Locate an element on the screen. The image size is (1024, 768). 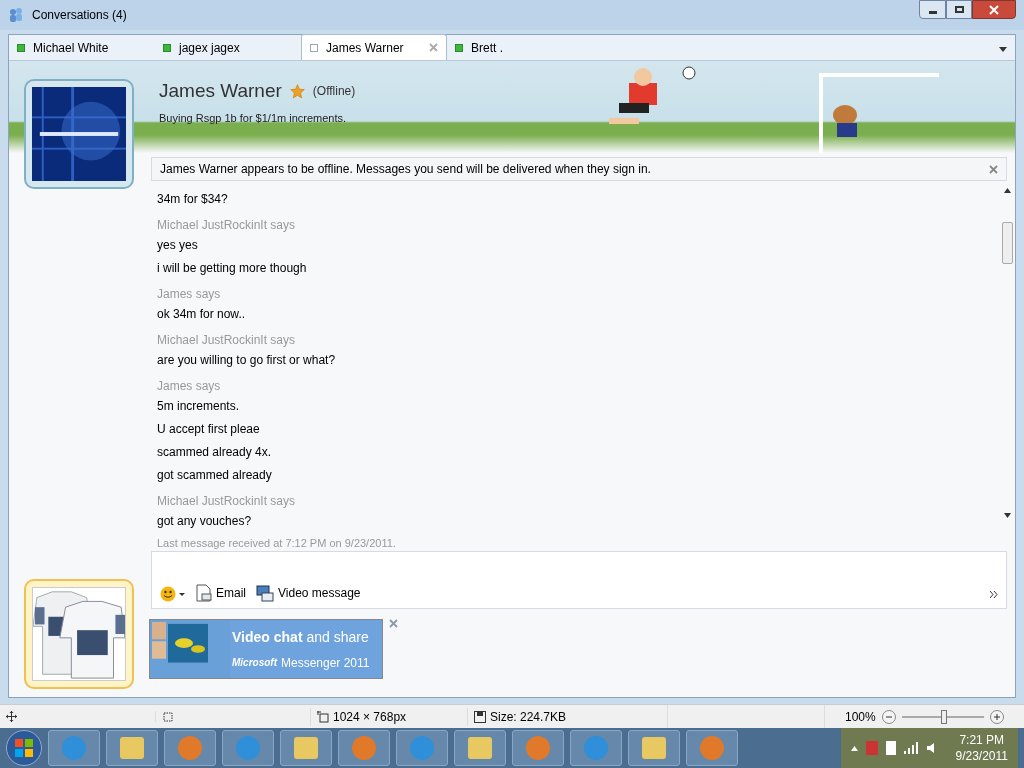
selection-icon is located at coordinates (167, 716).